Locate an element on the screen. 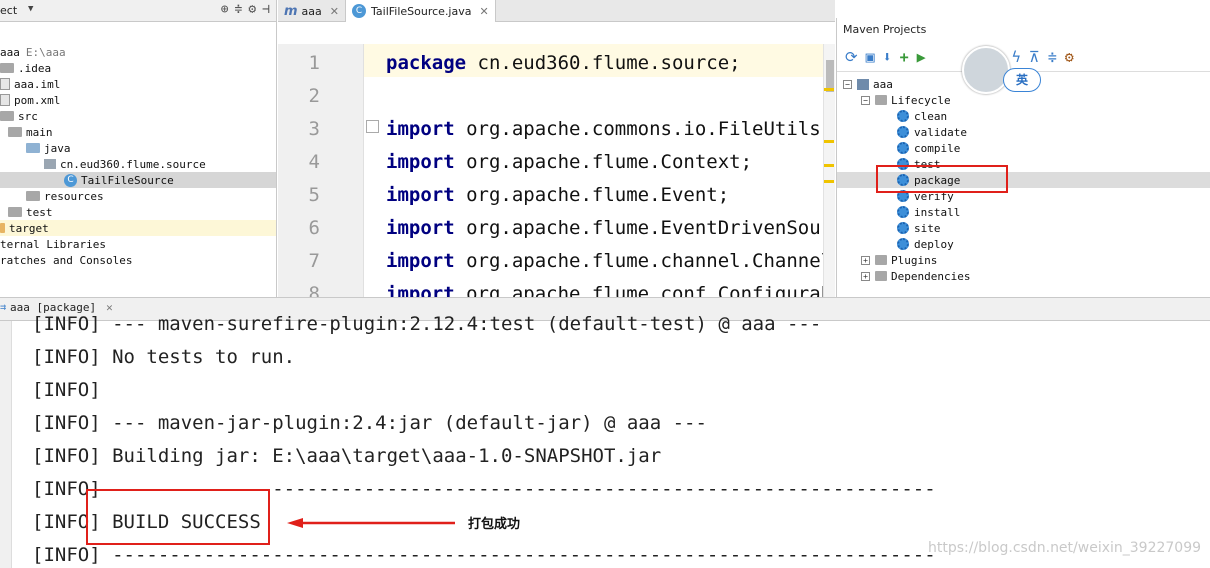 The width and height of the screenshot is (1210, 568). line-number: 1 is located at coordinates (314, 63).